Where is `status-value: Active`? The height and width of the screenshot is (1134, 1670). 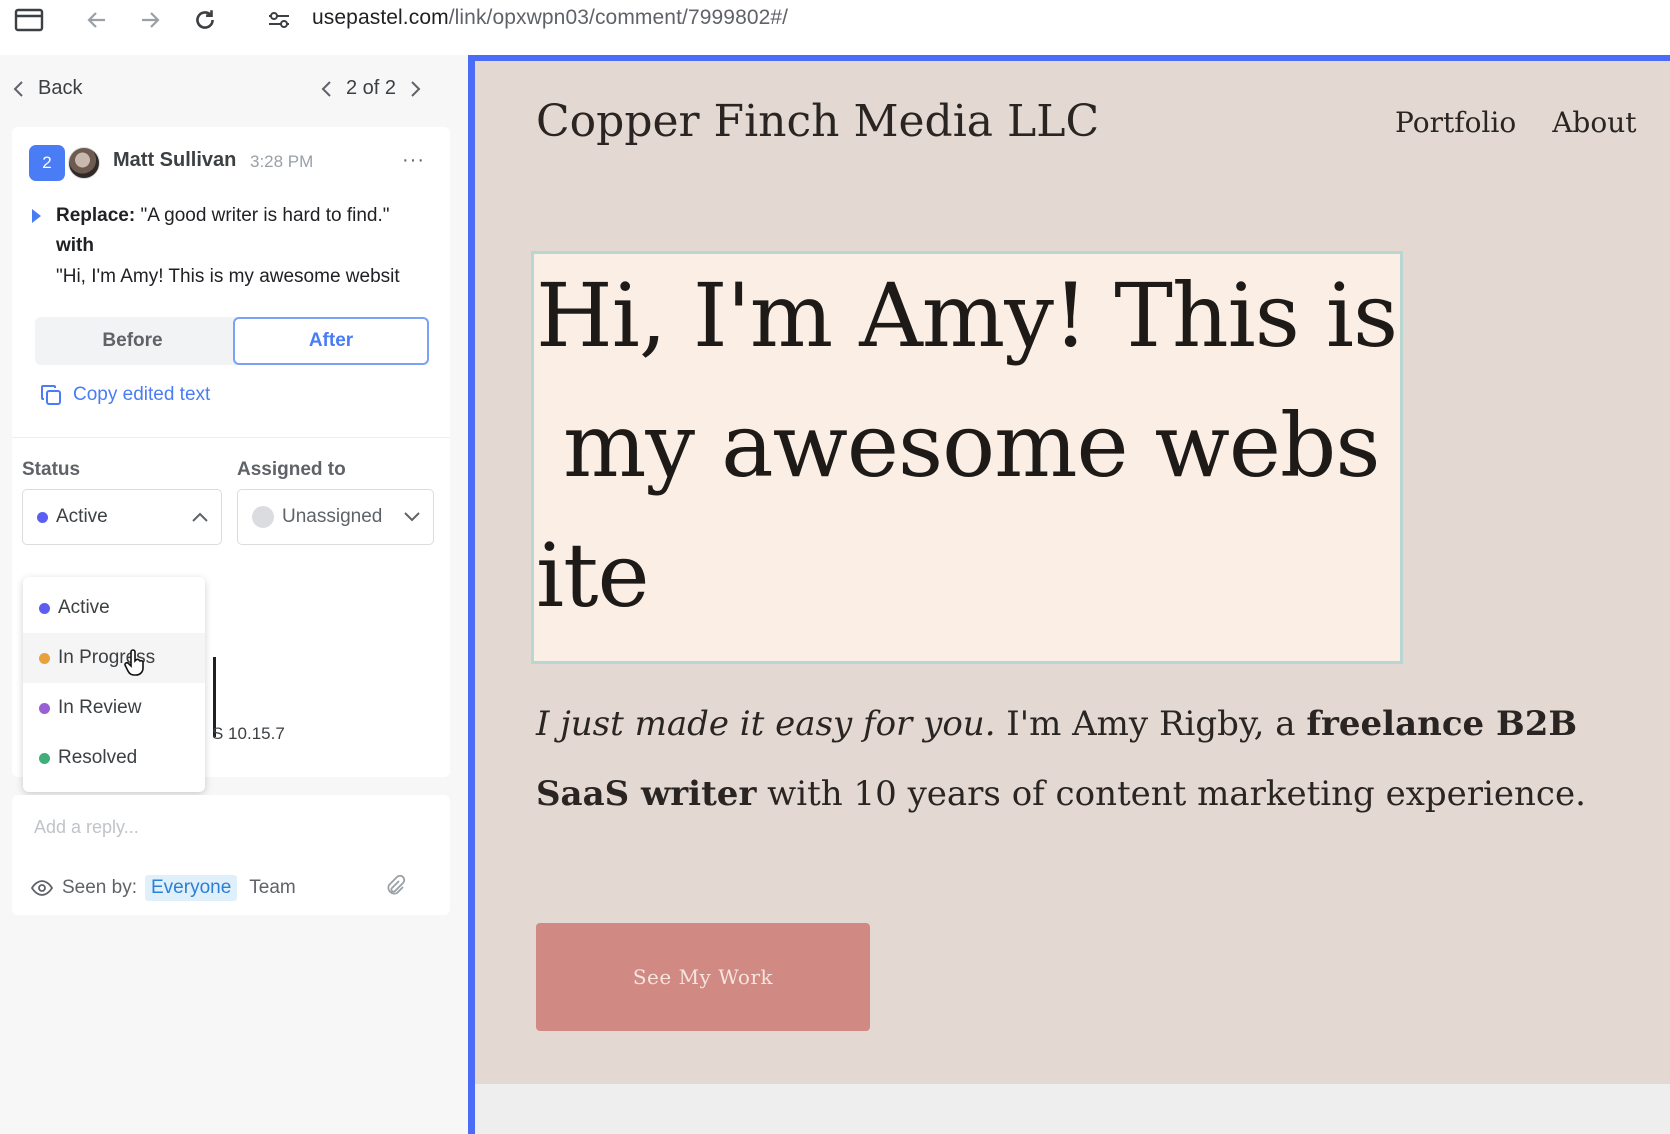
status-value: Active is located at coordinates (82, 516).